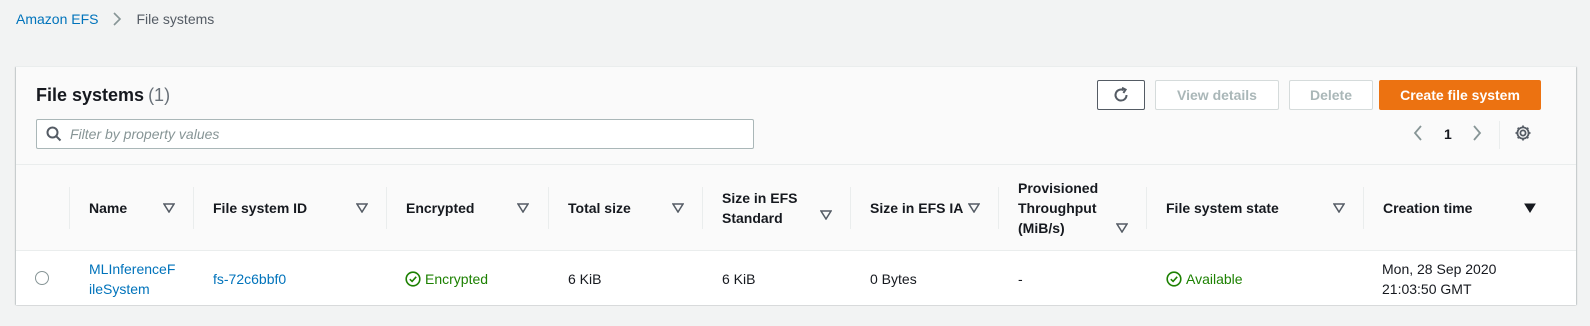 The height and width of the screenshot is (326, 1590). What do you see at coordinates (390, 134) in the screenshot?
I see `filter-input` at bounding box center [390, 134].